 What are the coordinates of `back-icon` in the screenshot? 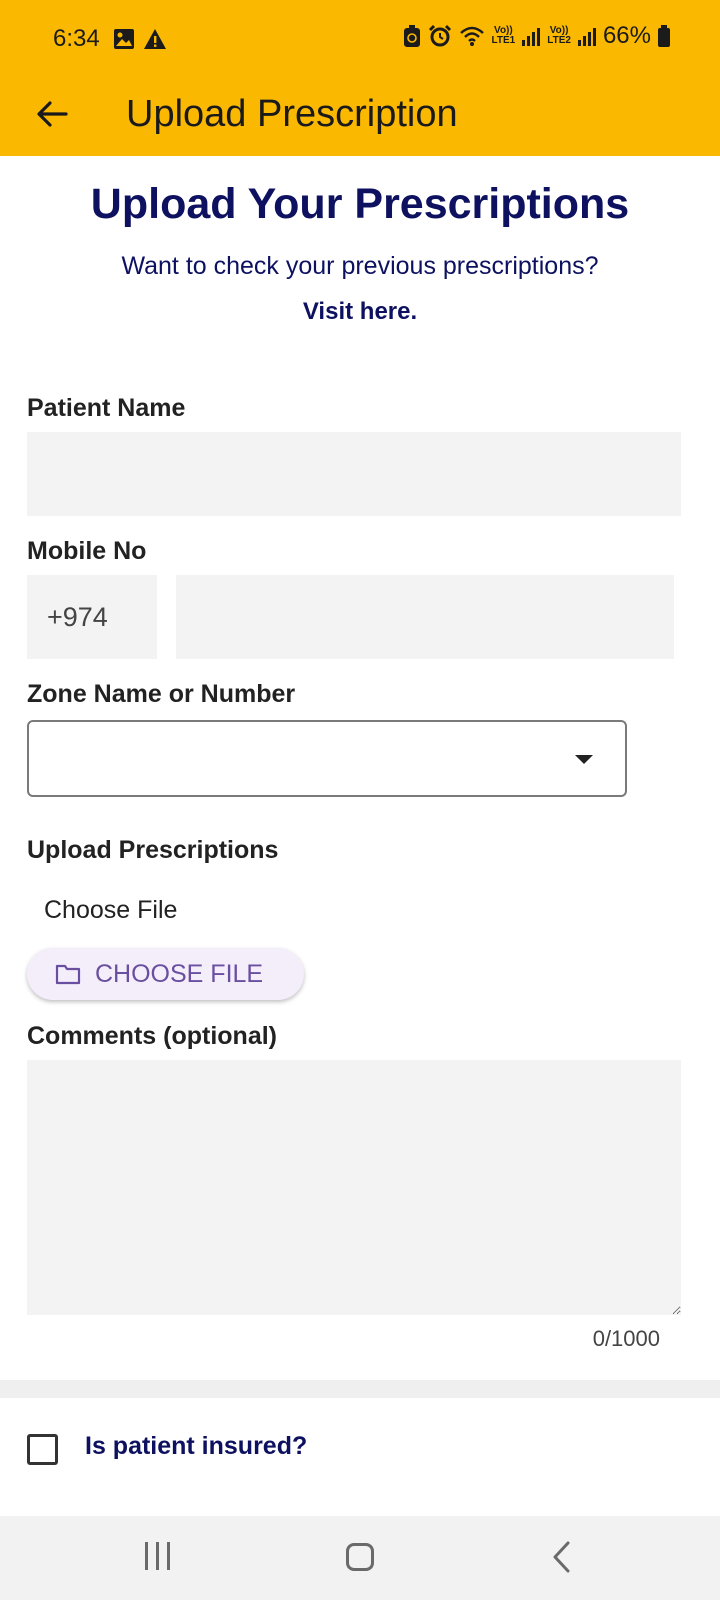 It's located at (562, 1557).